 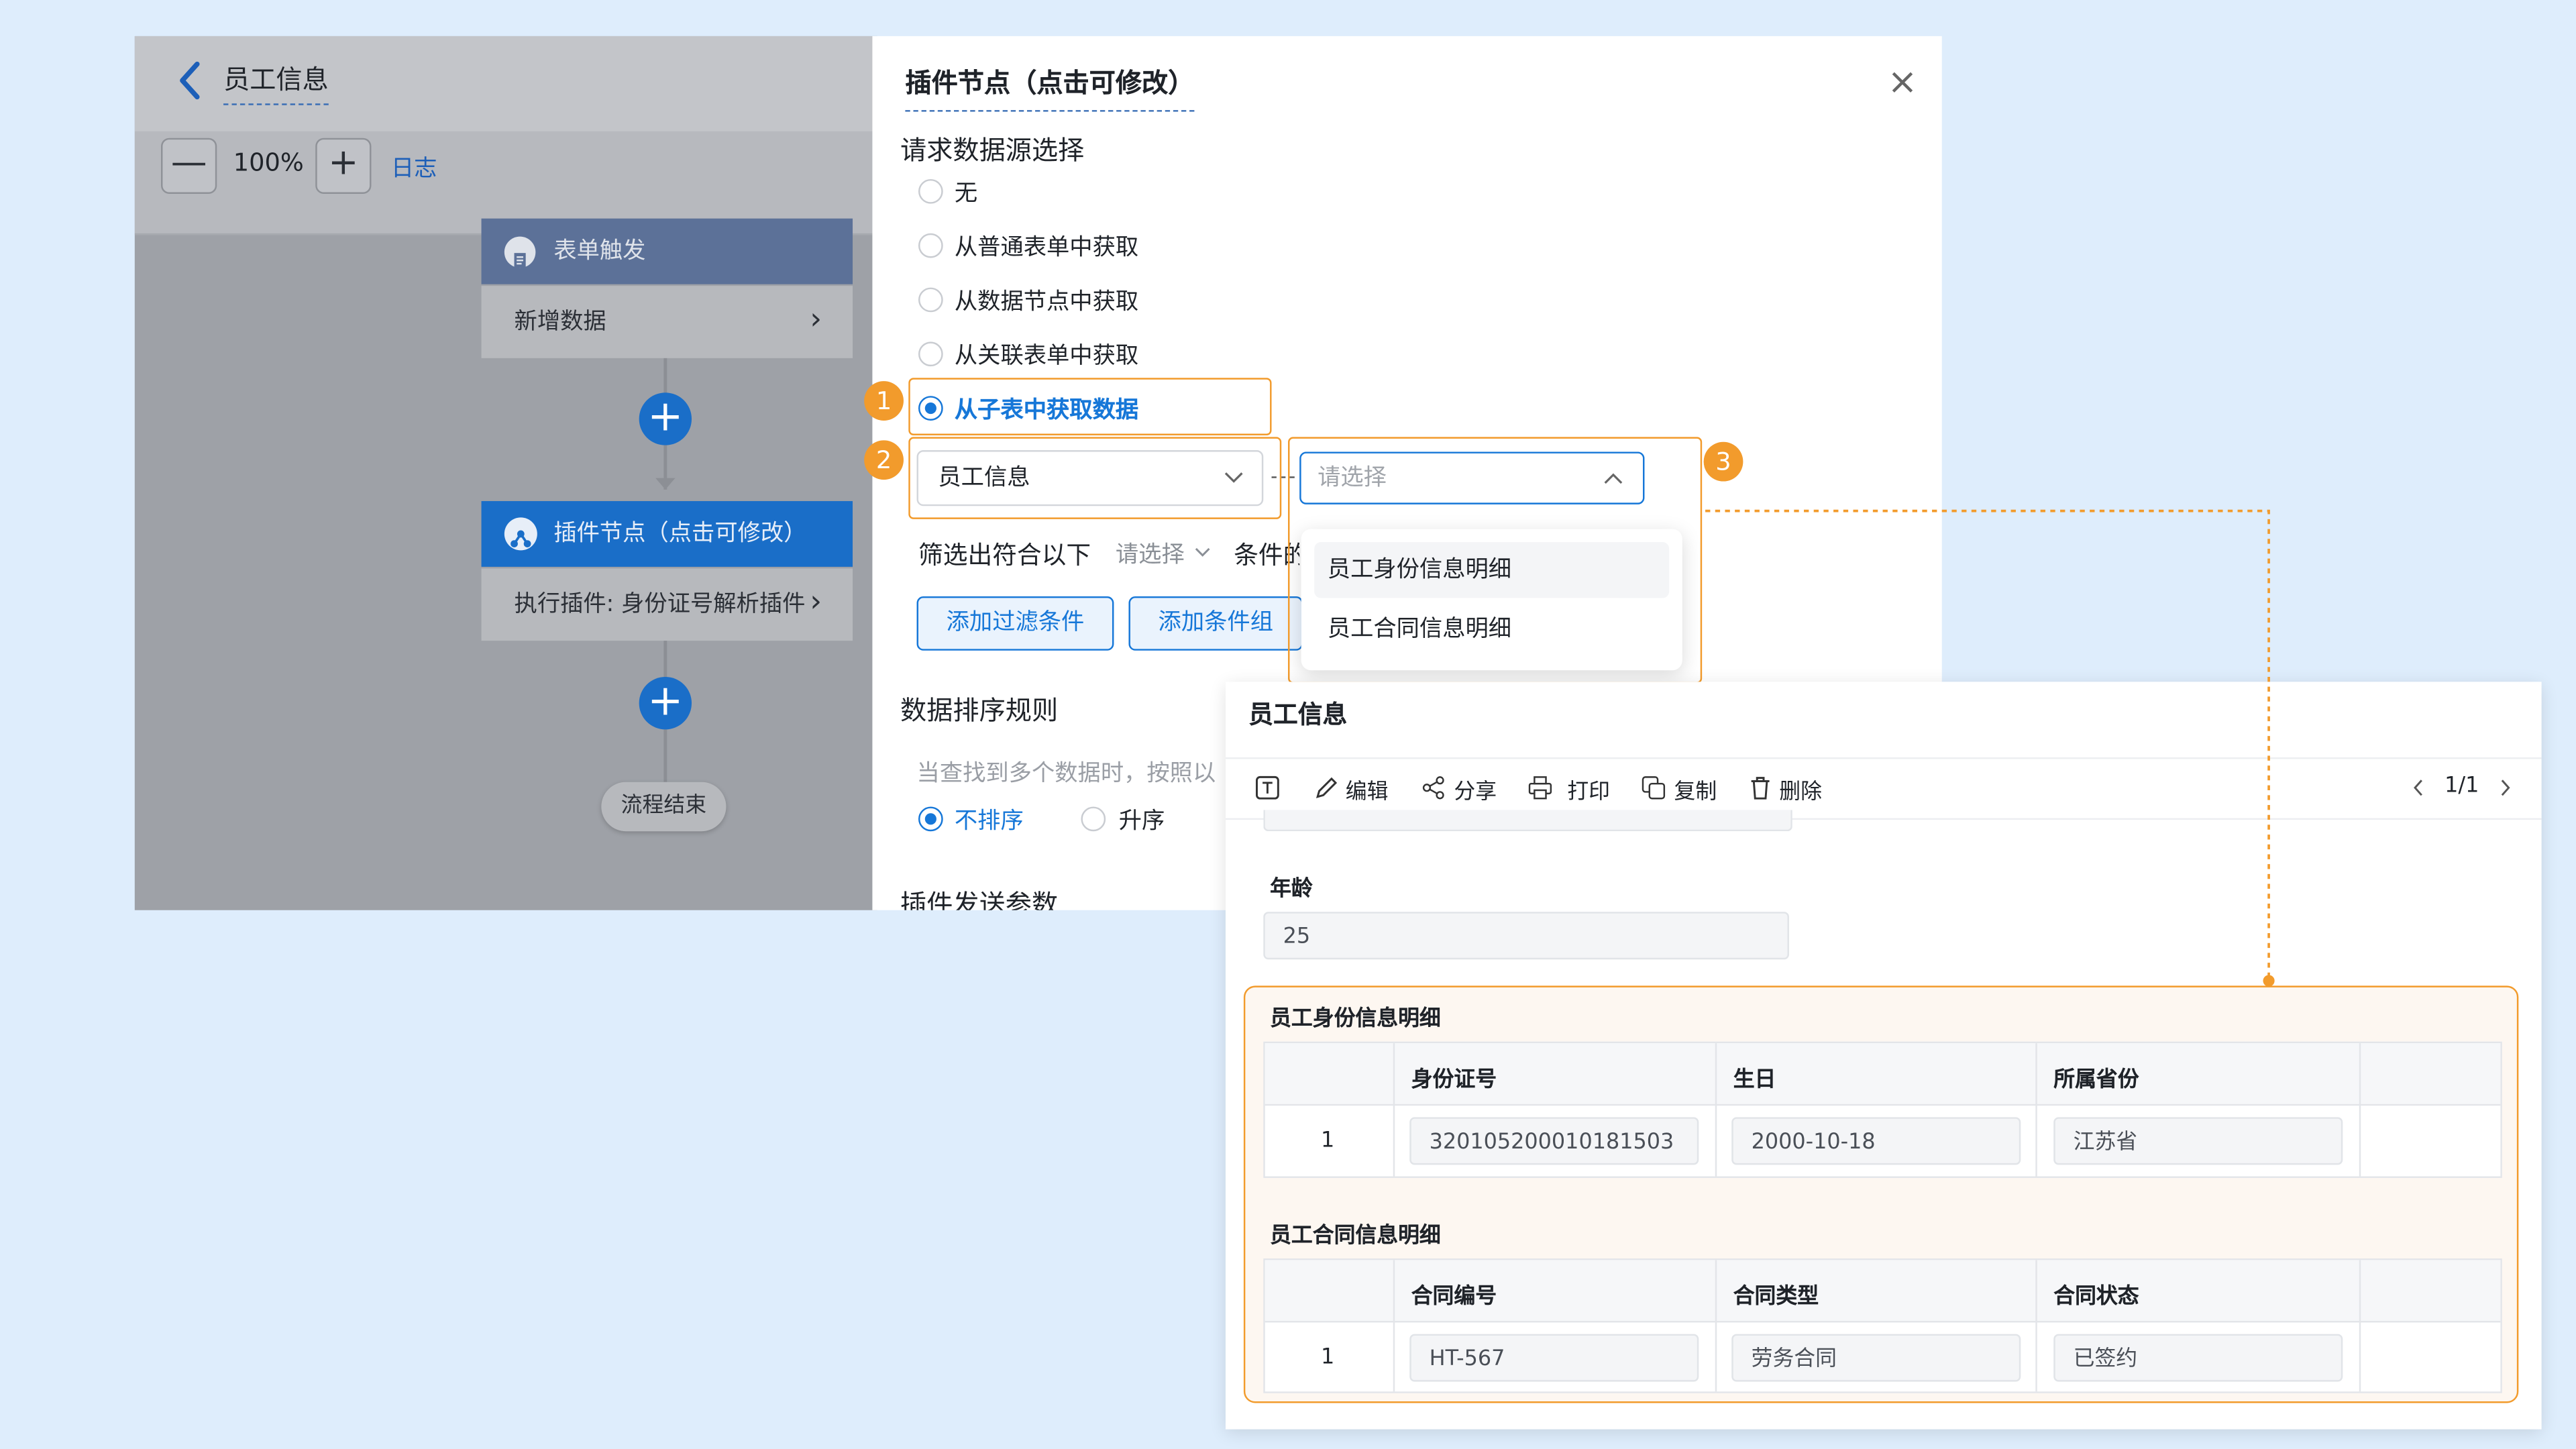 What do you see at coordinates (667, 251) in the screenshot?
I see `trigger-node-header: 表单触发` at bounding box center [667, 251].